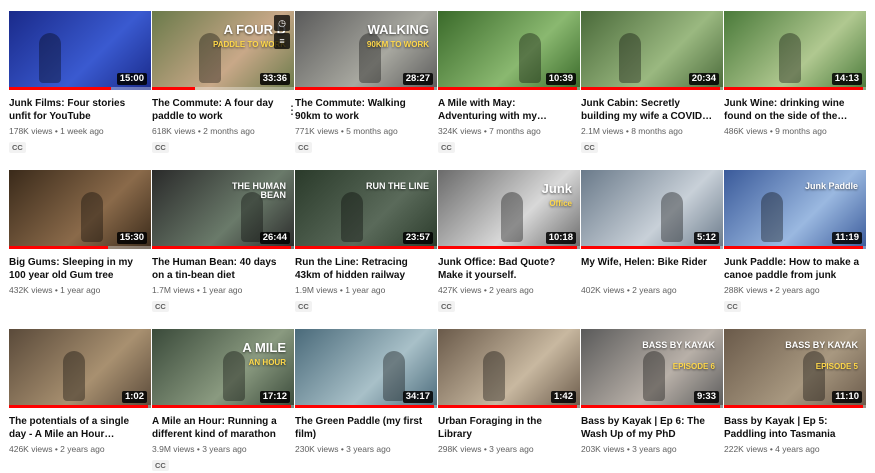 The image size is (875, 473). What do you see at coordinates (223, 50) in the screenshot?
I see `video-thumbnail: A FOUR D PADDLE TO WORK ◷ ≡ 33:36` at bounding box center [223, 50].